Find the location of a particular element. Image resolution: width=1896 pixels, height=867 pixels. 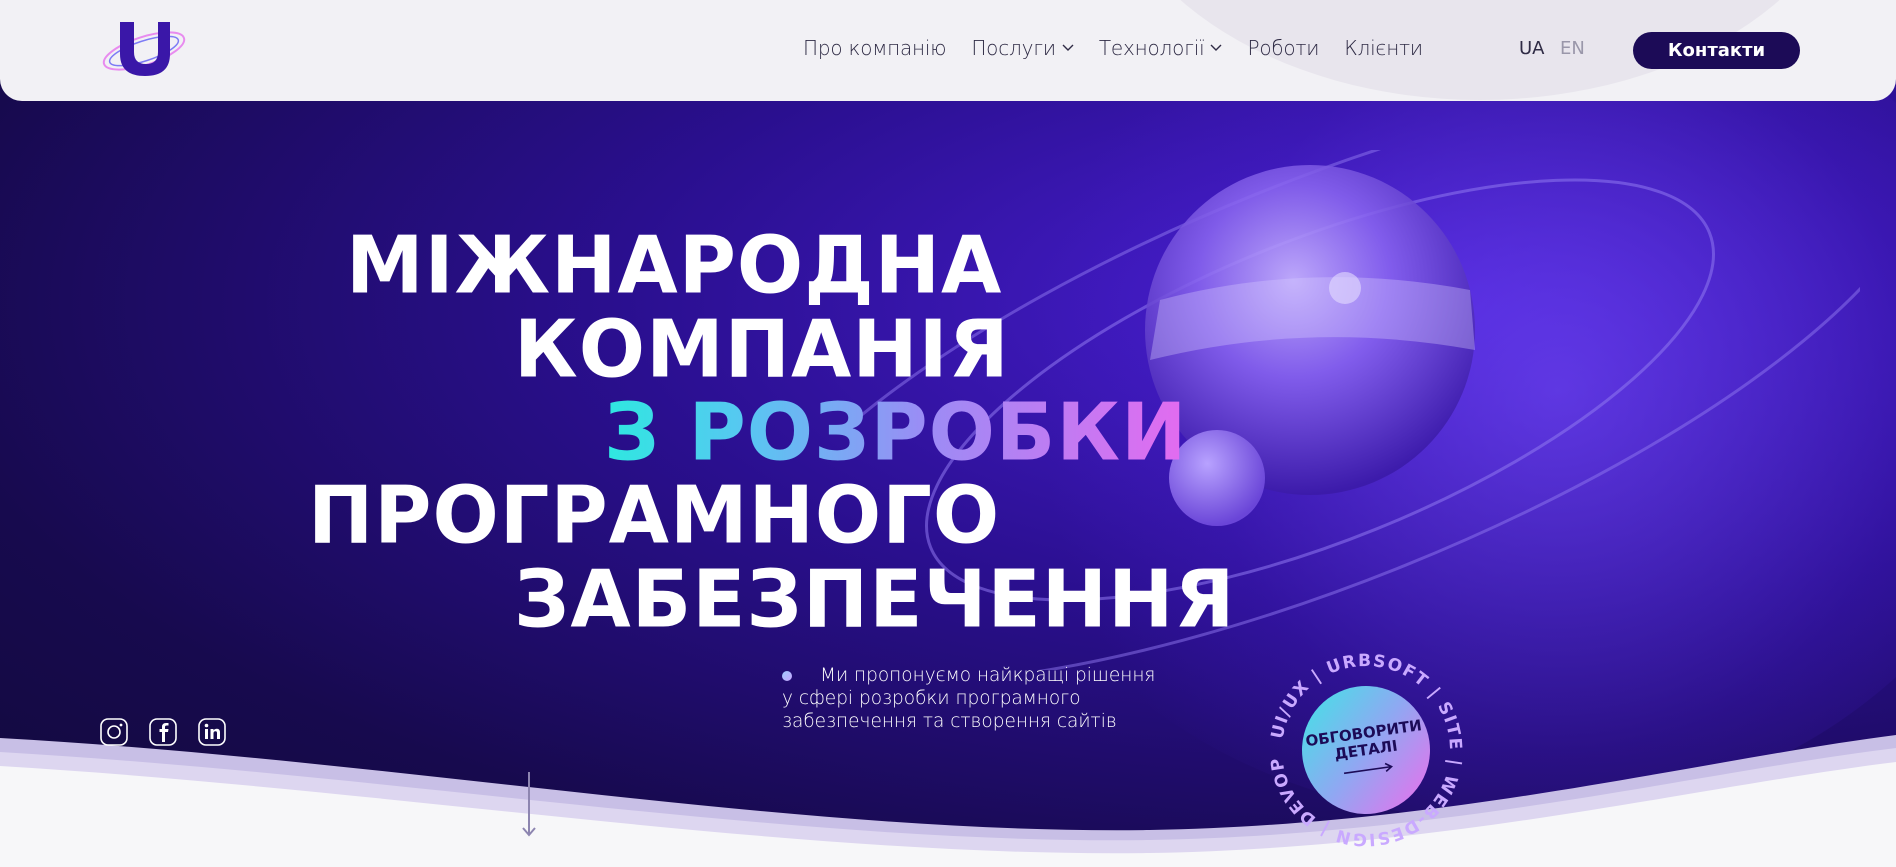

nav-services-label: Послуги is located at coordinates (1013, 48).